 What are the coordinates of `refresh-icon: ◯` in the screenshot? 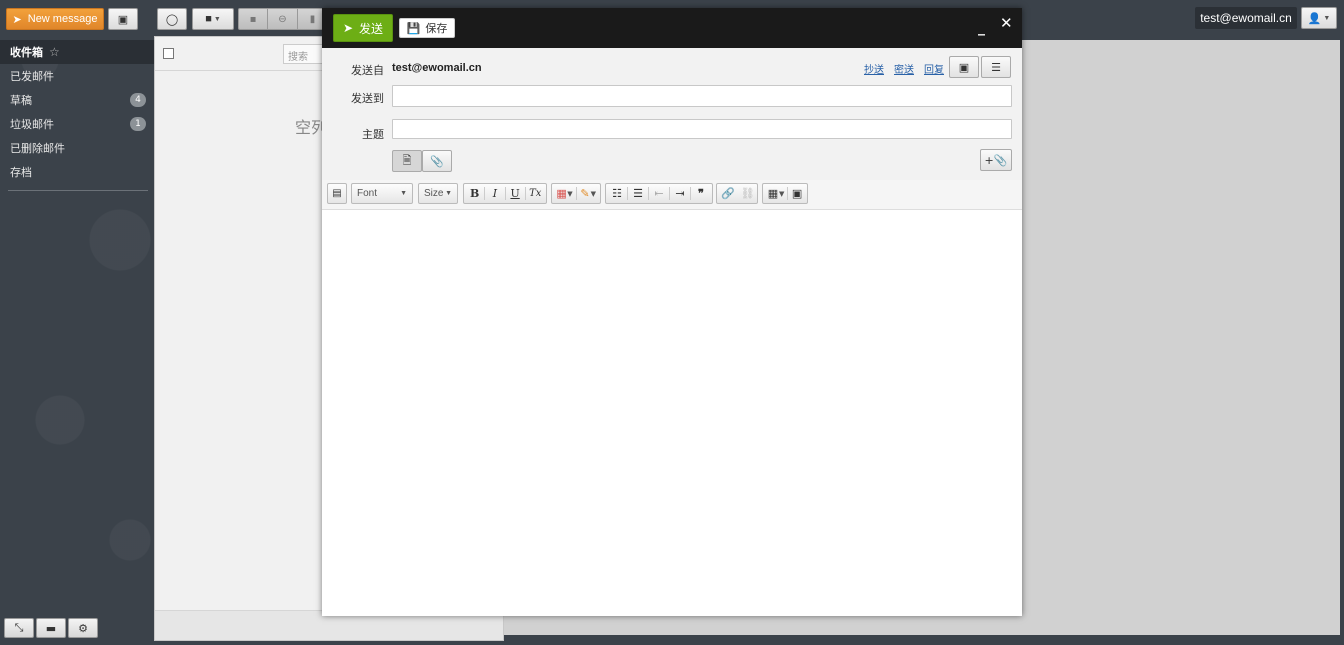 It's located at (172, 19).